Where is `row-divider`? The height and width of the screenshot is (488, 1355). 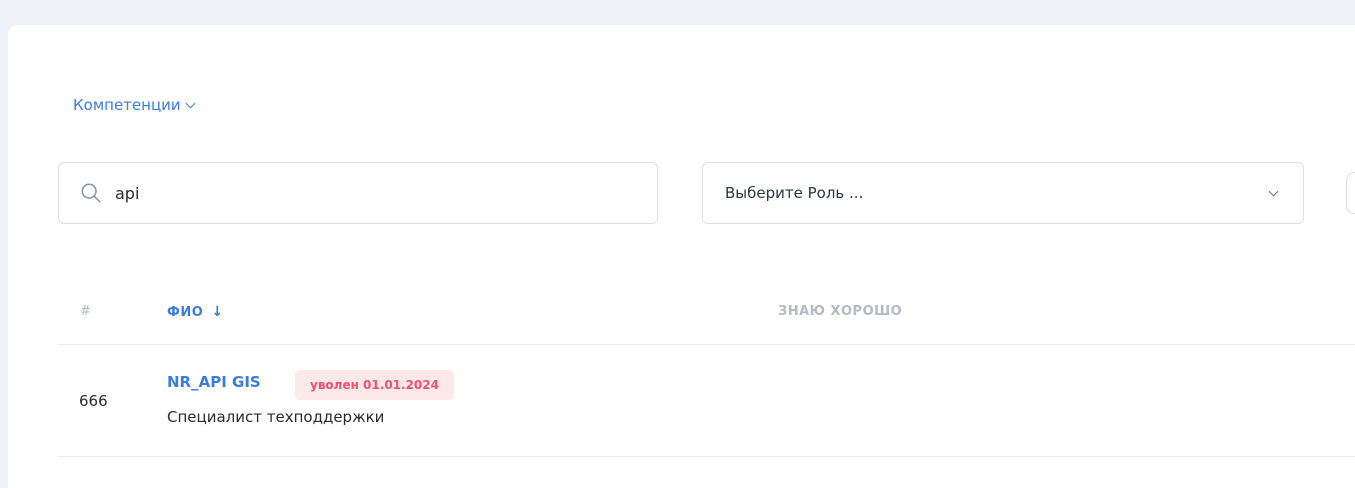
row-divider is located at coordinates (706, 456).